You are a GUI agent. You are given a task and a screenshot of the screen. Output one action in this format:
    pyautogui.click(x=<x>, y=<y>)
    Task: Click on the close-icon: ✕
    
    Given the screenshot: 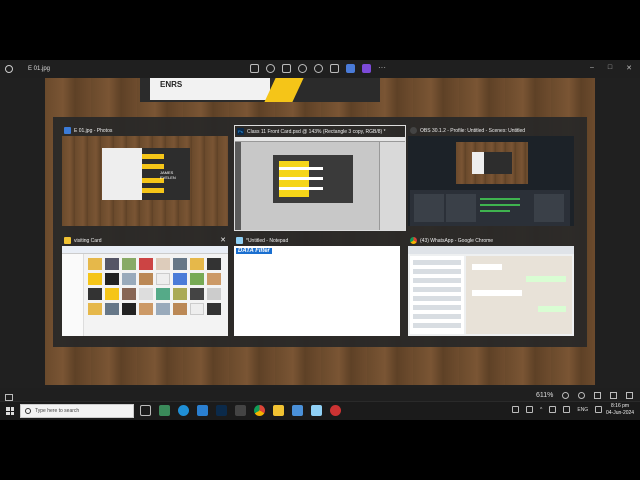 What is the action you would take?
    pyautogui.click(x=223, y=240)
    